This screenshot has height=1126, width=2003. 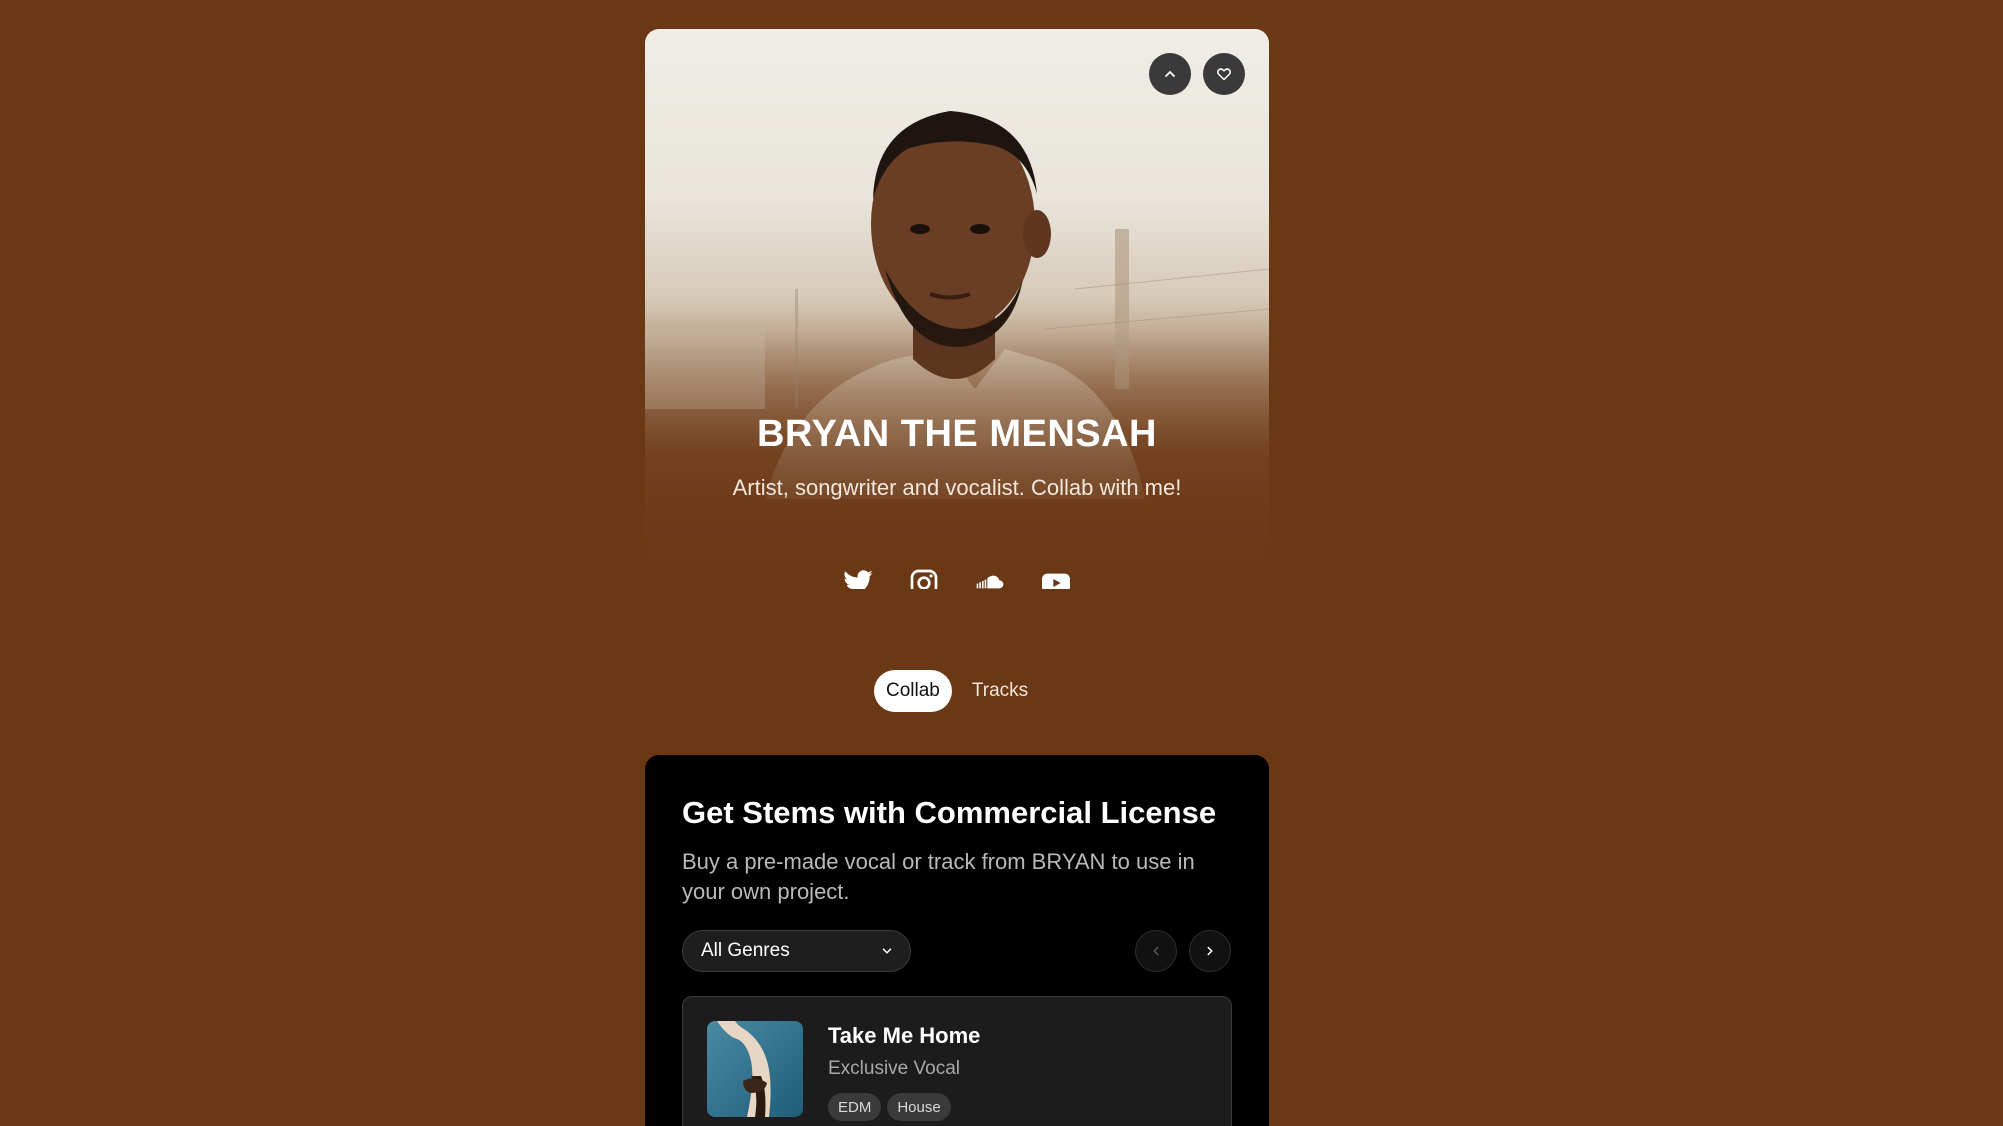 I want to click on genre-filter-select: All Genres, so click(x=796, y=951).